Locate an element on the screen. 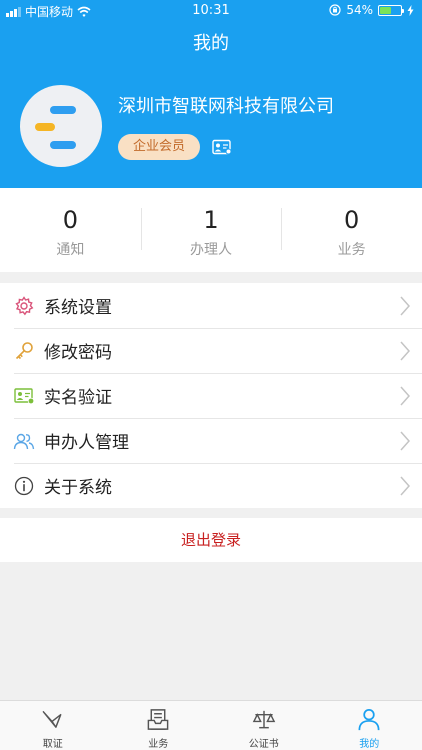 Image resolution: width=422 pixels, height=750 pixels. scales-icon is located at coordinates (264, 719).